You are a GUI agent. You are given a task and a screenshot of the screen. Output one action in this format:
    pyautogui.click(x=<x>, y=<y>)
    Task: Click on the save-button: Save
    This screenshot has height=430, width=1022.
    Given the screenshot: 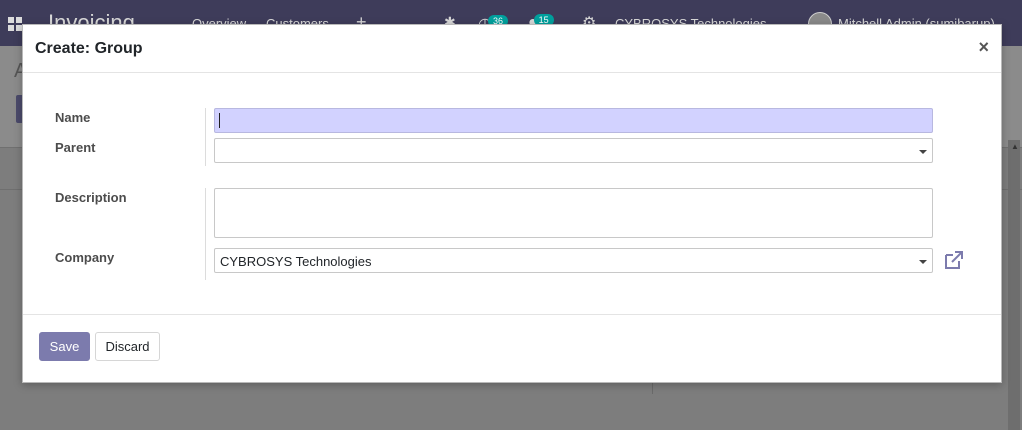 What is the action you would take?
    pyautogui.click(x=64, y=346)
    